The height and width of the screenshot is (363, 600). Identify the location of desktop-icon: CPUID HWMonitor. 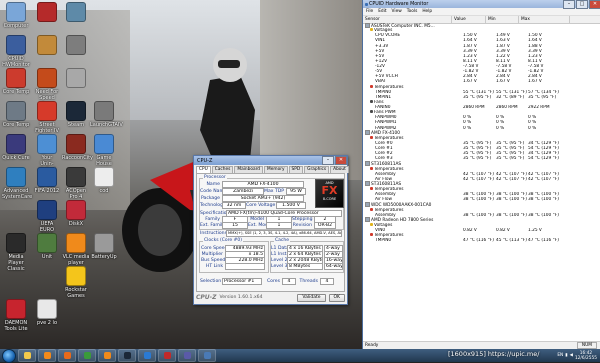
(16, 51).